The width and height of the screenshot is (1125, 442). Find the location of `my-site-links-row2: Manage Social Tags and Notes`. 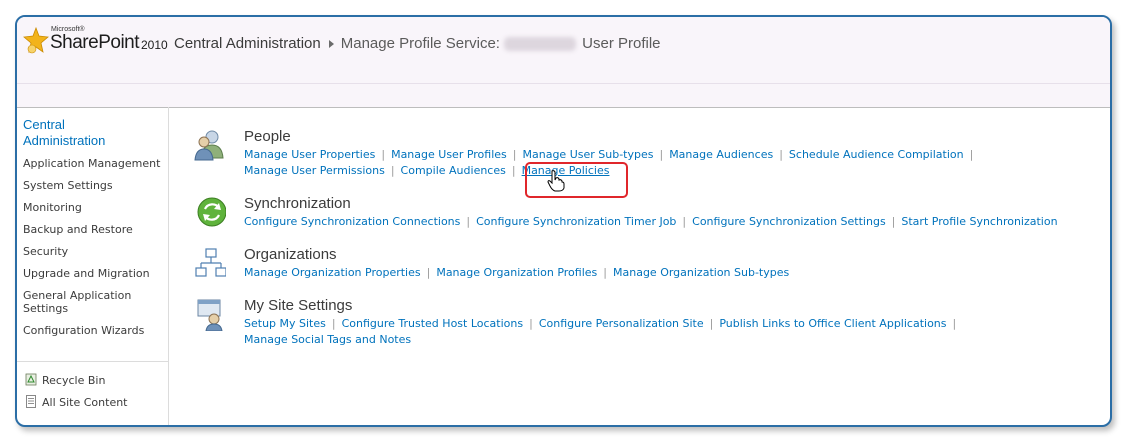

my-site-links-row2: Manage Social Tags and Notes is located at coordinates (327, 339).